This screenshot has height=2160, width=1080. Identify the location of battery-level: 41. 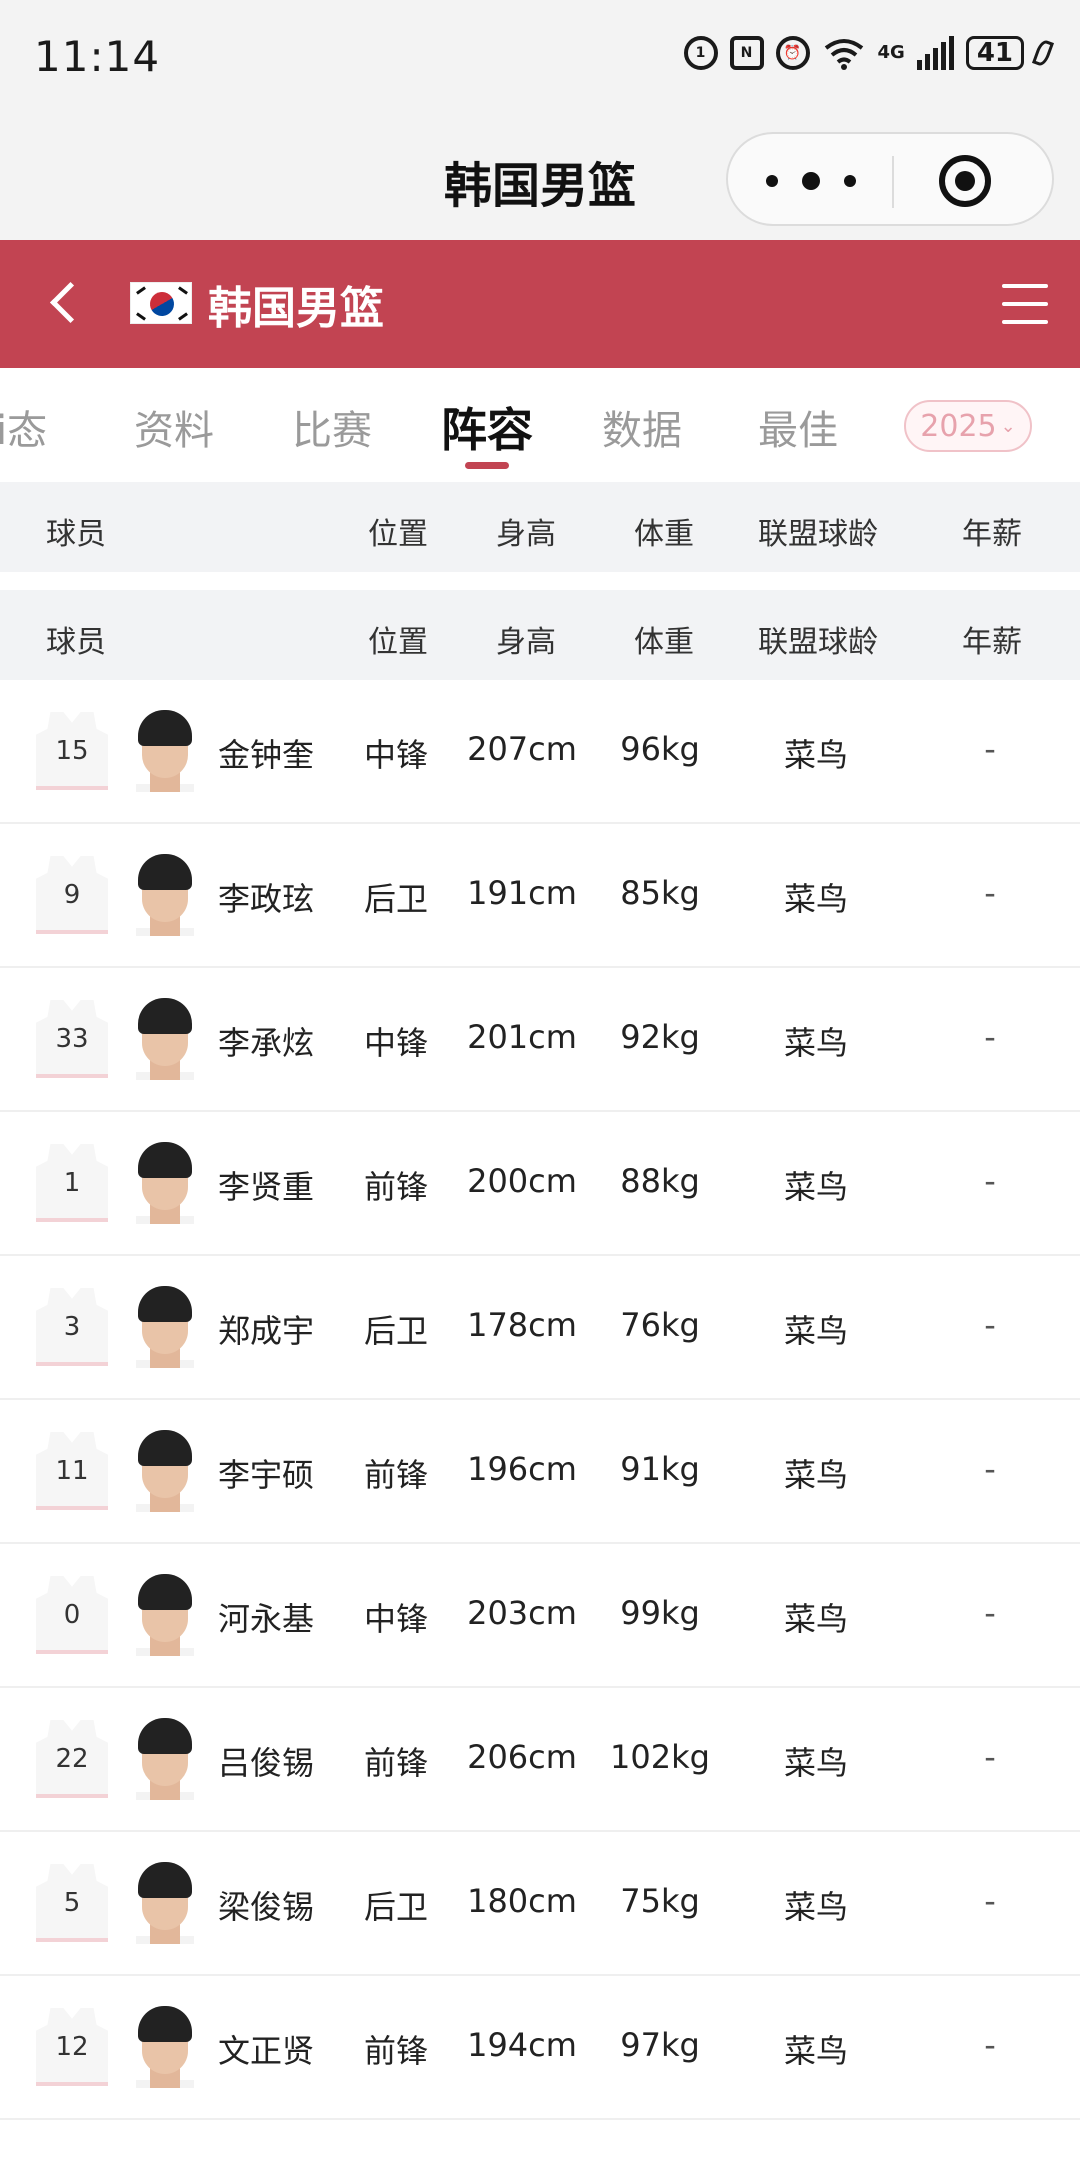
(994, 53).